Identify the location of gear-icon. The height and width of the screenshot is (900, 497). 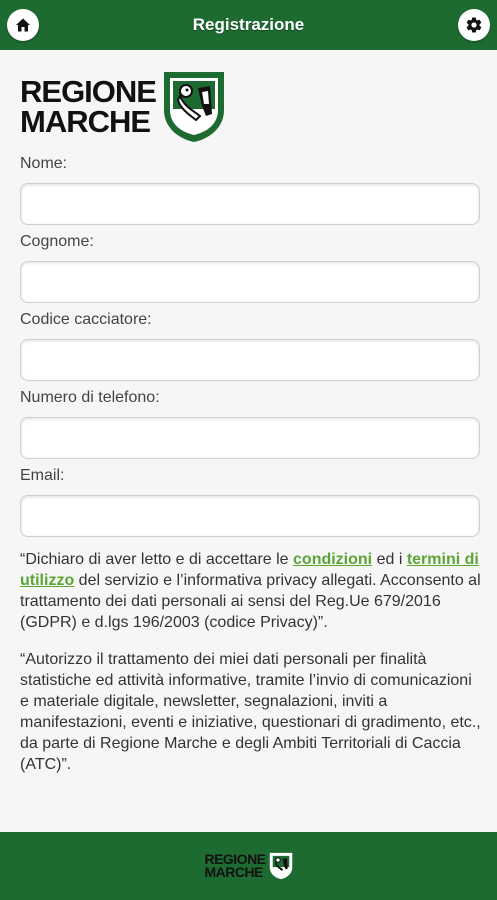
(474, 25).